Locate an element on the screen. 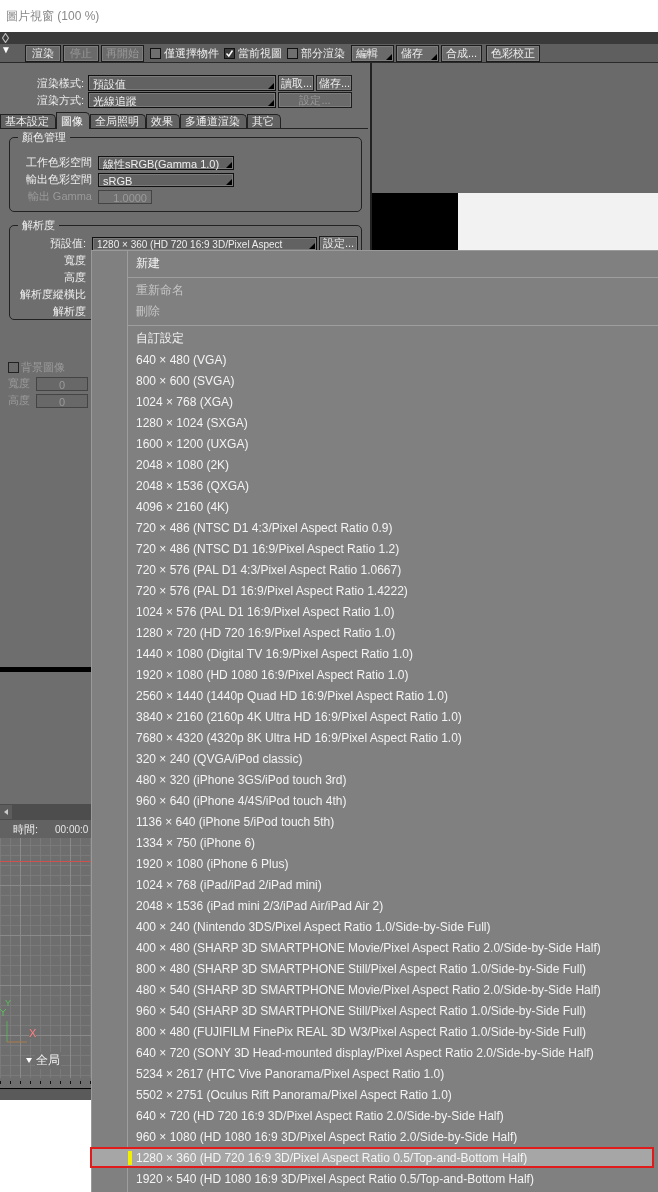 The width and height of the screenshot is (658, 1192). time-label: 時間: is located at coordinates (26, 829).